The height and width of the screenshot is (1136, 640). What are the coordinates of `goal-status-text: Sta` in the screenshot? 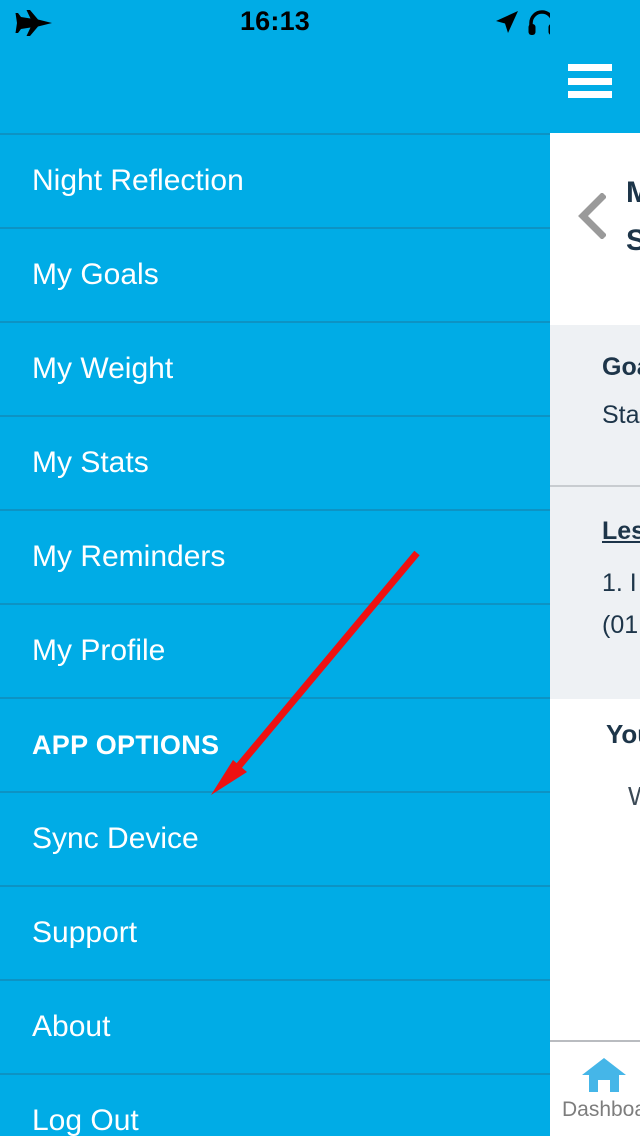 It's located at (621, 415).